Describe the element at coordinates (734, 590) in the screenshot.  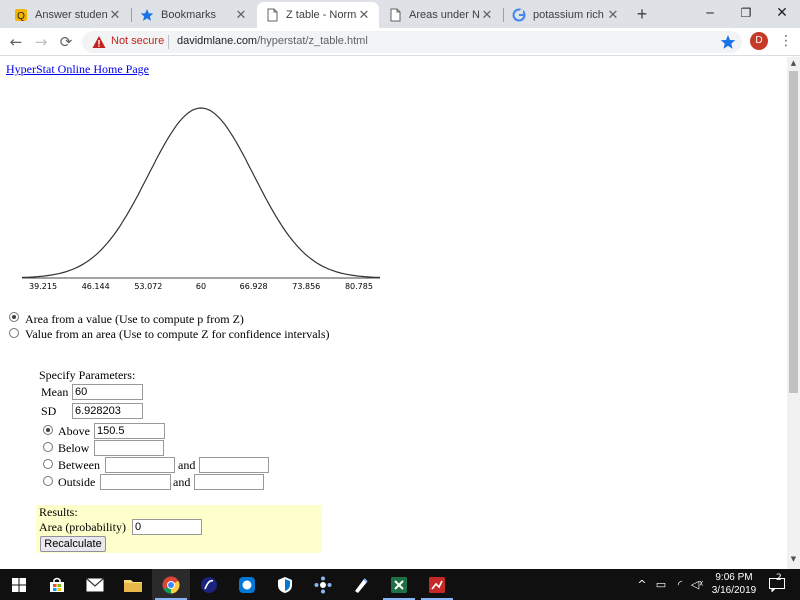
I see `clock-date: 3/16/2019` at that location.